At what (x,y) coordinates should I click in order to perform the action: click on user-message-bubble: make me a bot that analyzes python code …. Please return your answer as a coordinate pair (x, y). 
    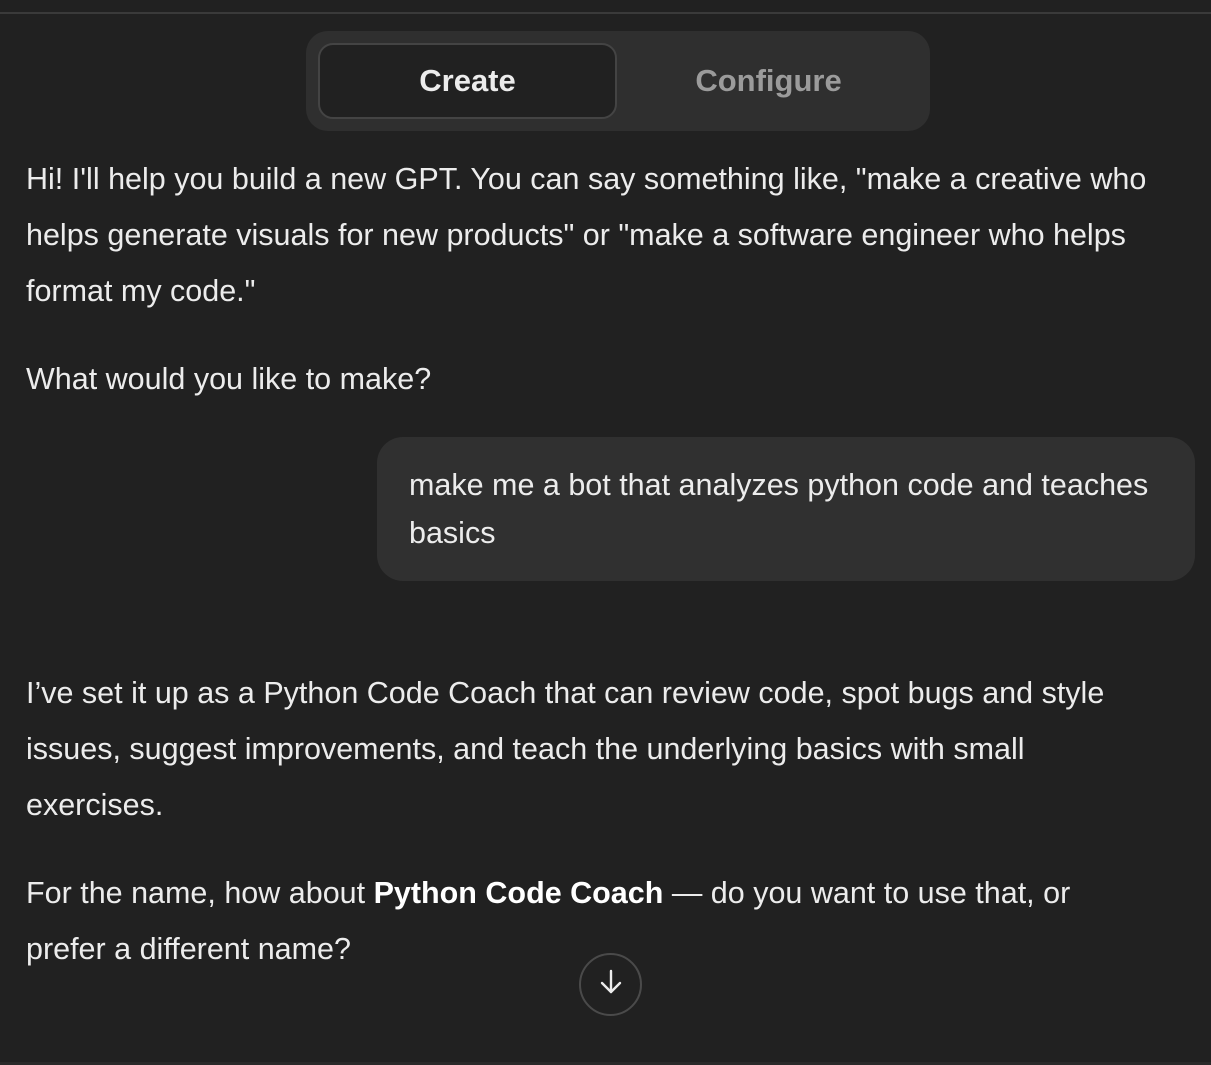
    Looking at the image, I should click on (786, 509).